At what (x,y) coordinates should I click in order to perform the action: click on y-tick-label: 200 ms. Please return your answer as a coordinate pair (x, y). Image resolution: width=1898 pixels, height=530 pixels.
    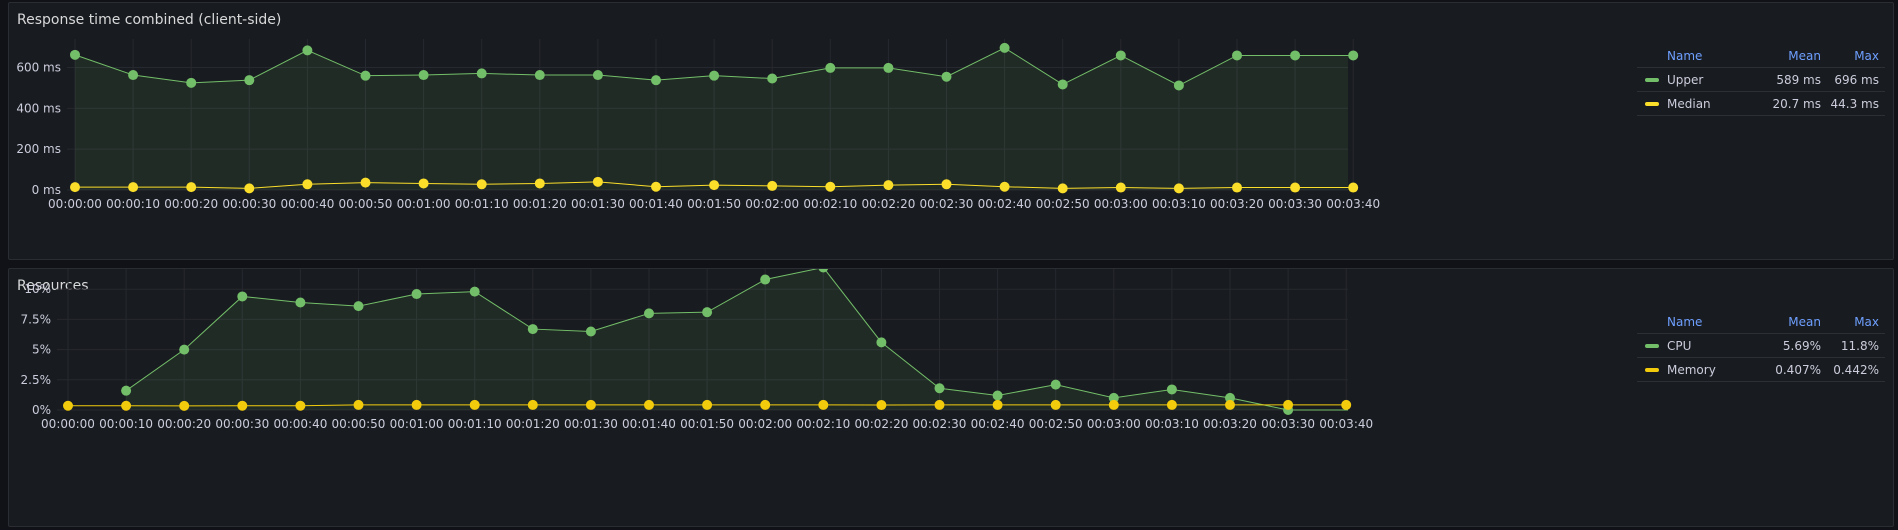
    Looking at the image, I should click on (38, 149).